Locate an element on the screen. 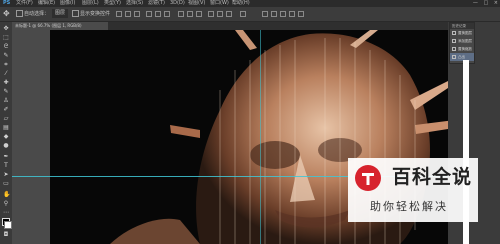 The image size is (500, 244). history-brush-icon: ✐ is located at coordinates (6, 110).